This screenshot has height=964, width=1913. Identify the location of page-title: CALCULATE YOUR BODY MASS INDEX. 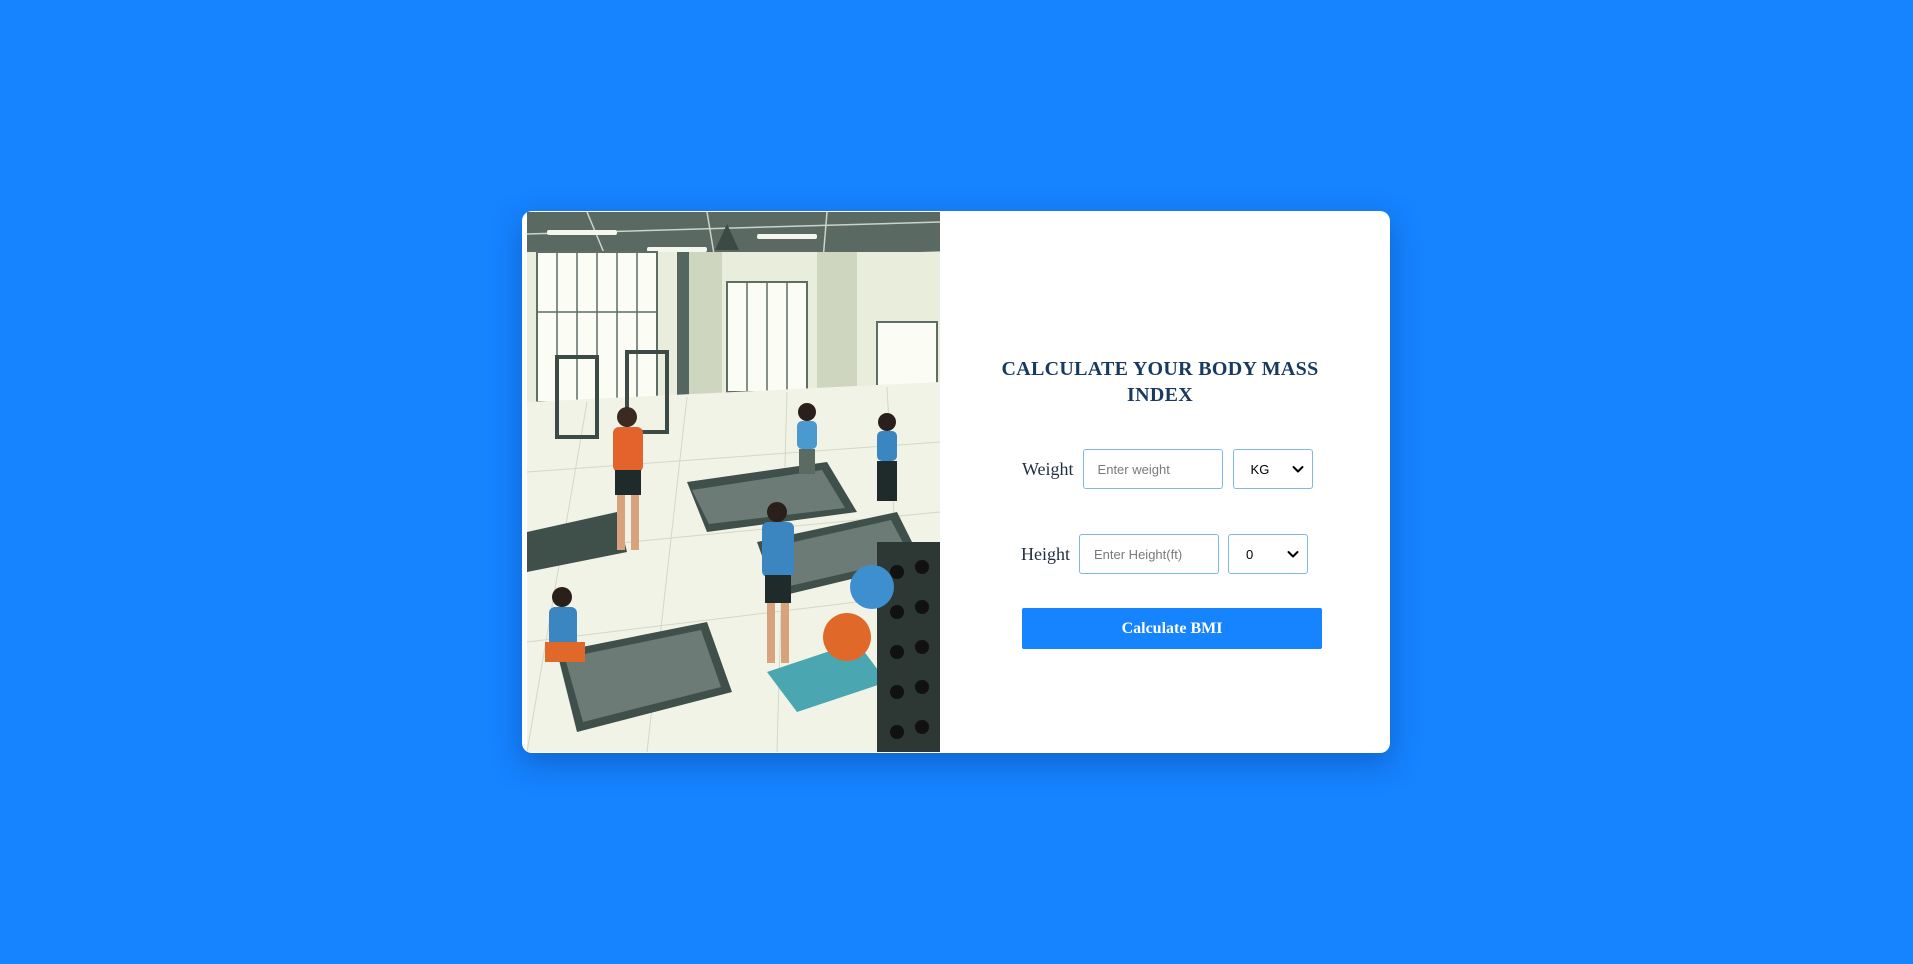
(1160, 382).